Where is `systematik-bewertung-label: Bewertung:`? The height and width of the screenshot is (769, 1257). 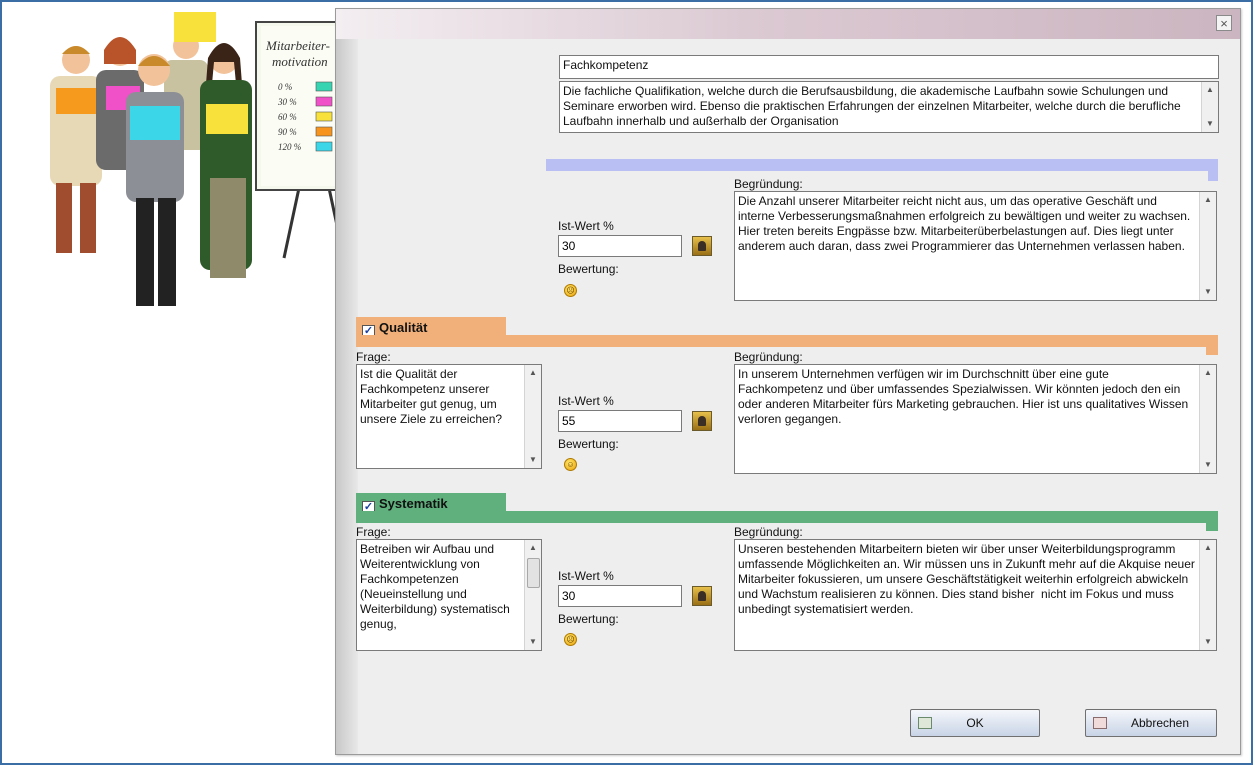 systematik-bewertung-label: Bewertung: is located at coordinates (588, 619).